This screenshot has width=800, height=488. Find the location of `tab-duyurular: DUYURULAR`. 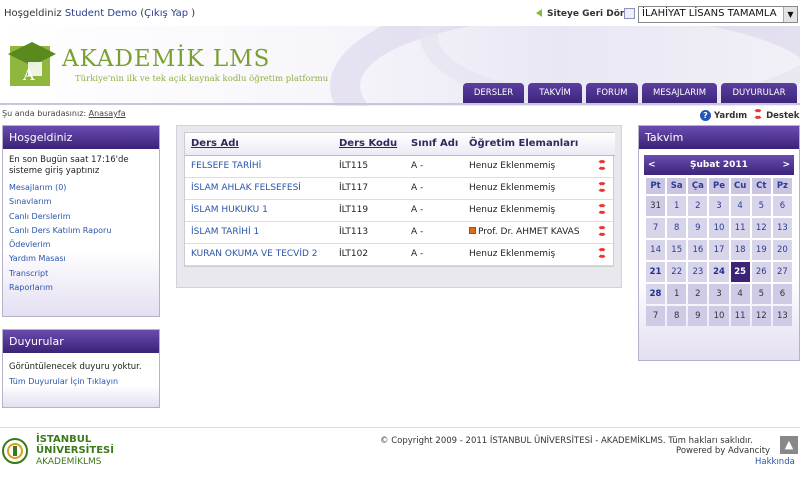

tab-duyurular: DUYURULAR is located at coordinates (759, 93).